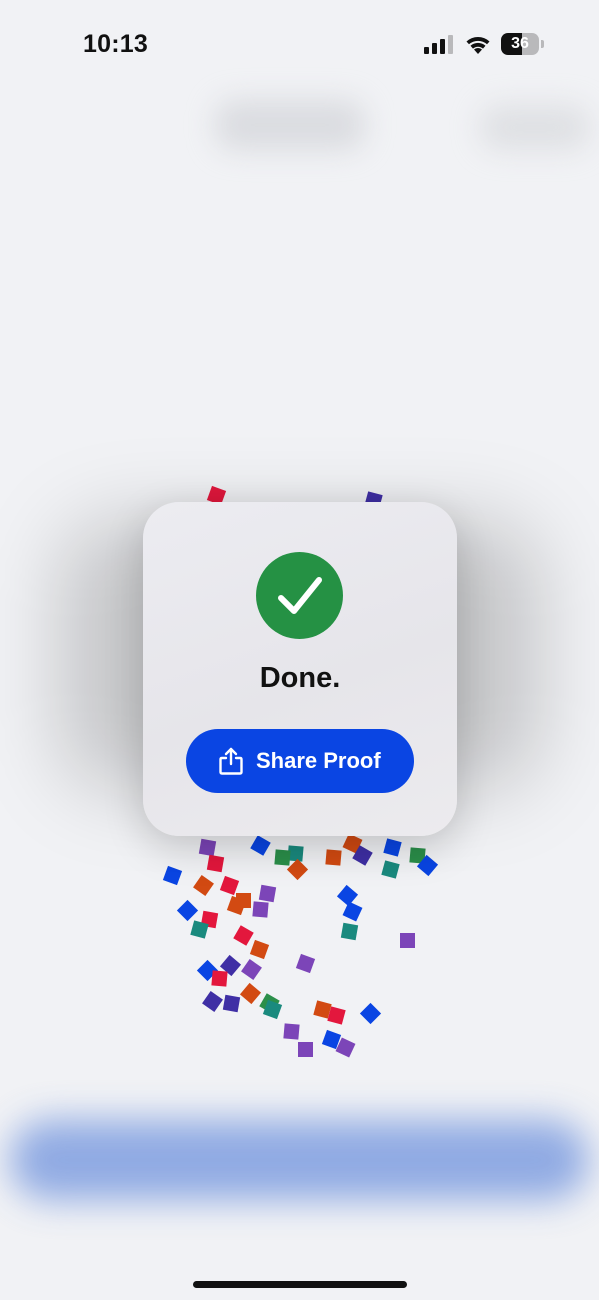 Image resolution: width=599 pixels, height=1300 pixels. I want to click on home-indicator, so click(300, 1284).